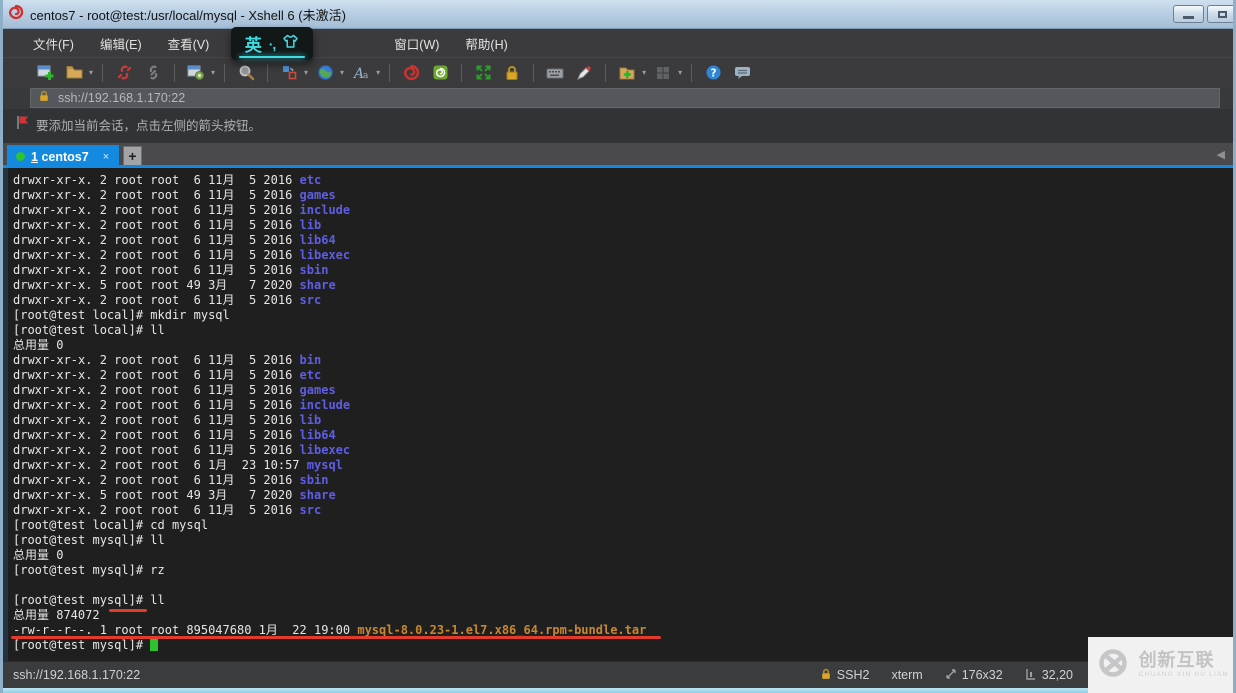 This screenshot has width=1236, height=693. What do you see at coordinates (167, 360) in the screenshot?
I see `terminal-line: drwxr-xr-x. 2 root root 6 11月 5 2016 bin` at bounding box center [167, 360].